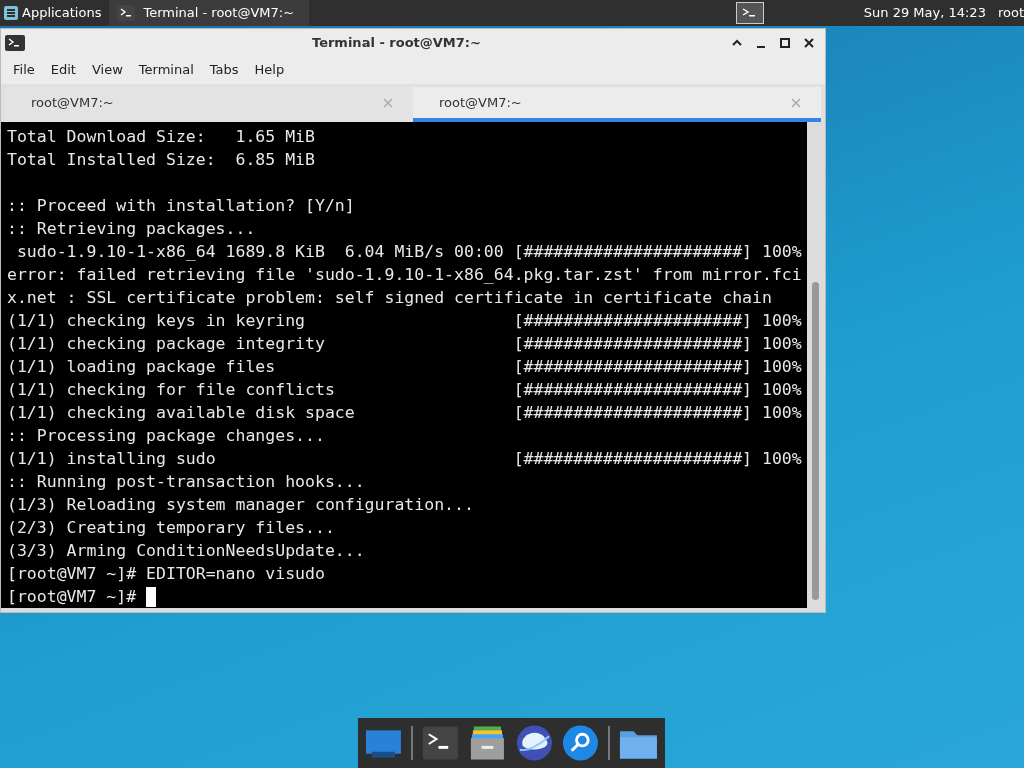  I want to click on terminal-line: (1/1) checking for file conflicts [######################] 100%, so click(404, 390).